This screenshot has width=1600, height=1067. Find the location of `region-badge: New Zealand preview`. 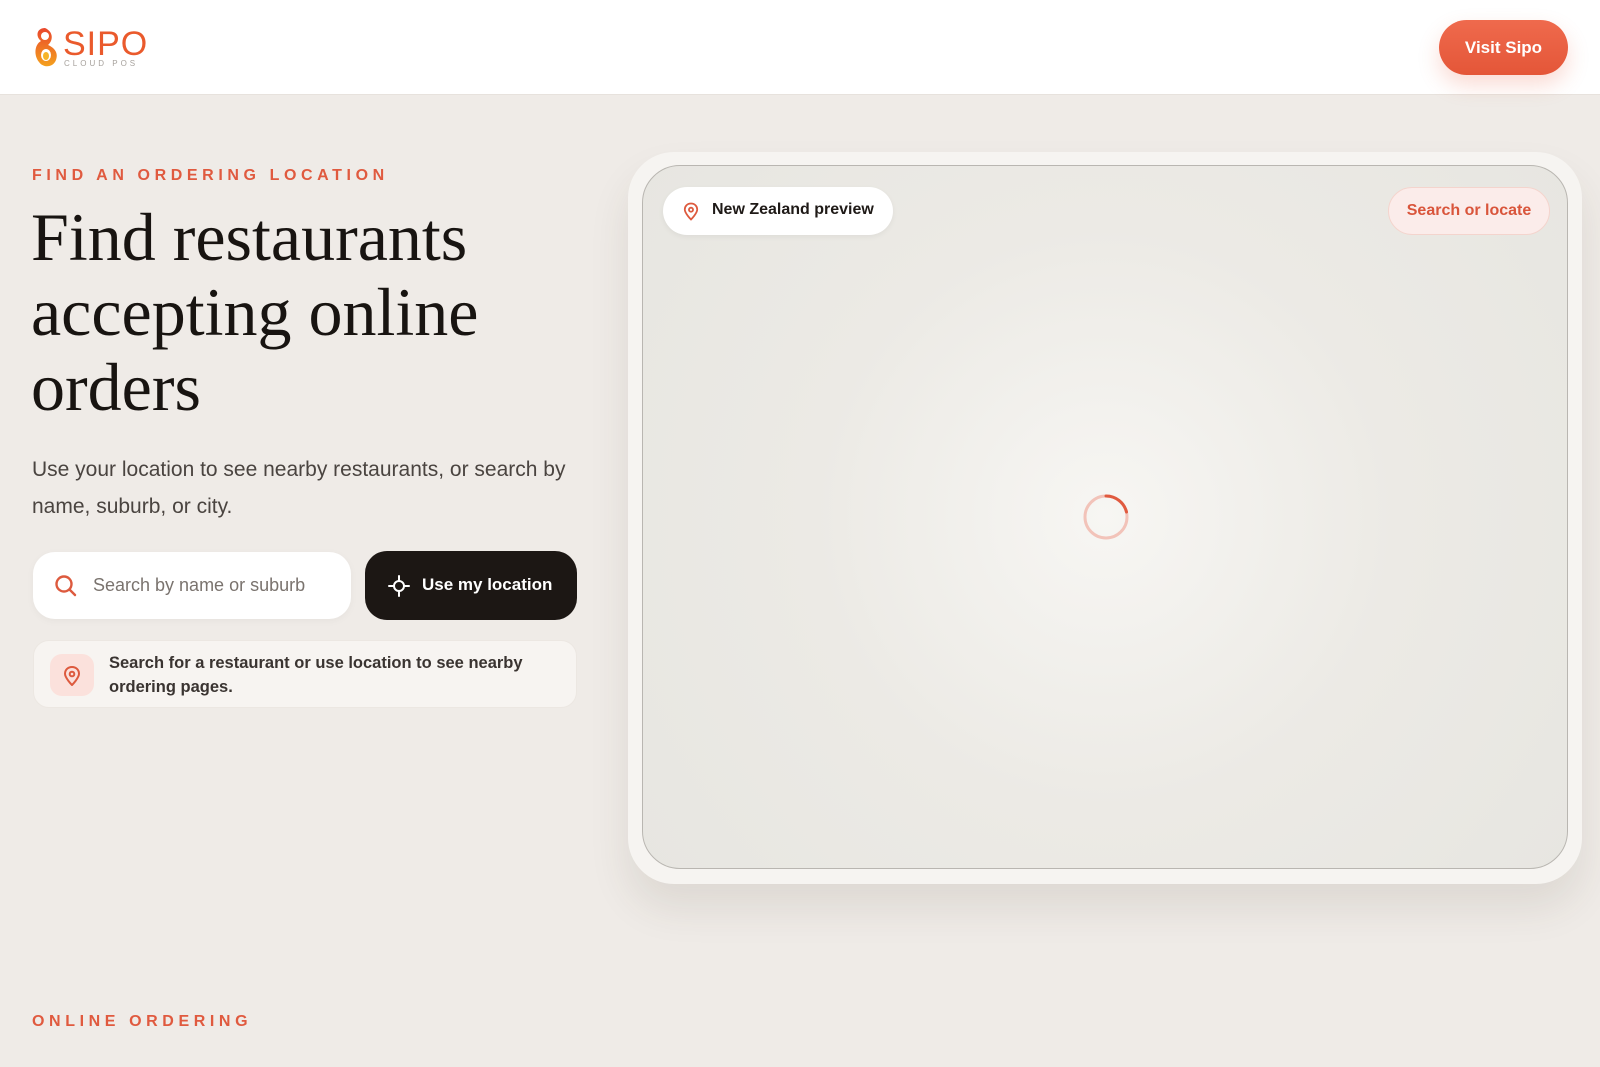

region-badge: New Zealand preview is located at coordinates (778, 211).